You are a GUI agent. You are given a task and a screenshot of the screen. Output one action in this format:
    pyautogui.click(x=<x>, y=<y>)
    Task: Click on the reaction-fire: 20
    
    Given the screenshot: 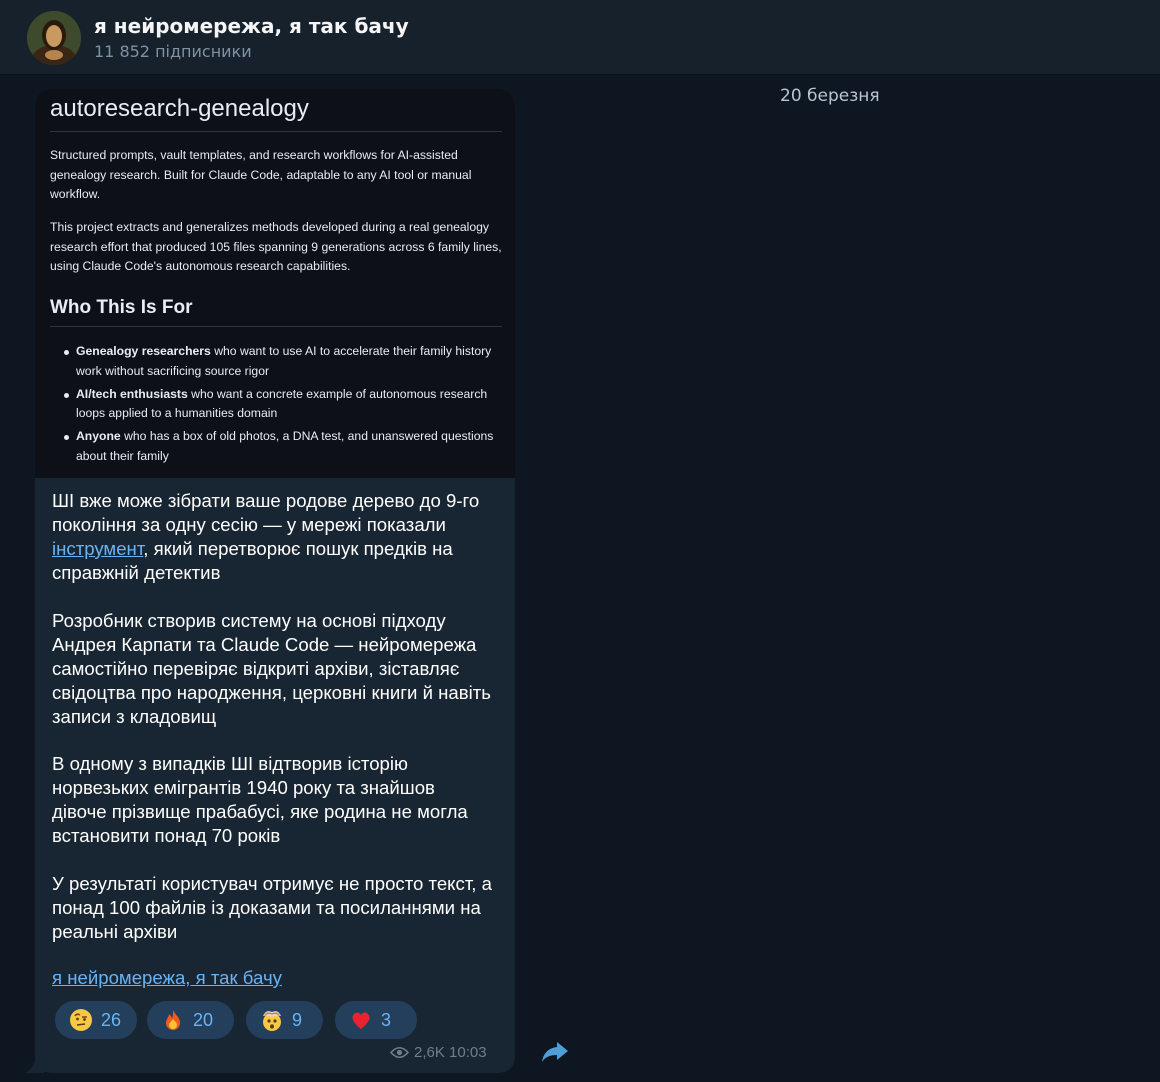 What is the action you would take?
    pyautogui.click(x=190, y=1020)
    